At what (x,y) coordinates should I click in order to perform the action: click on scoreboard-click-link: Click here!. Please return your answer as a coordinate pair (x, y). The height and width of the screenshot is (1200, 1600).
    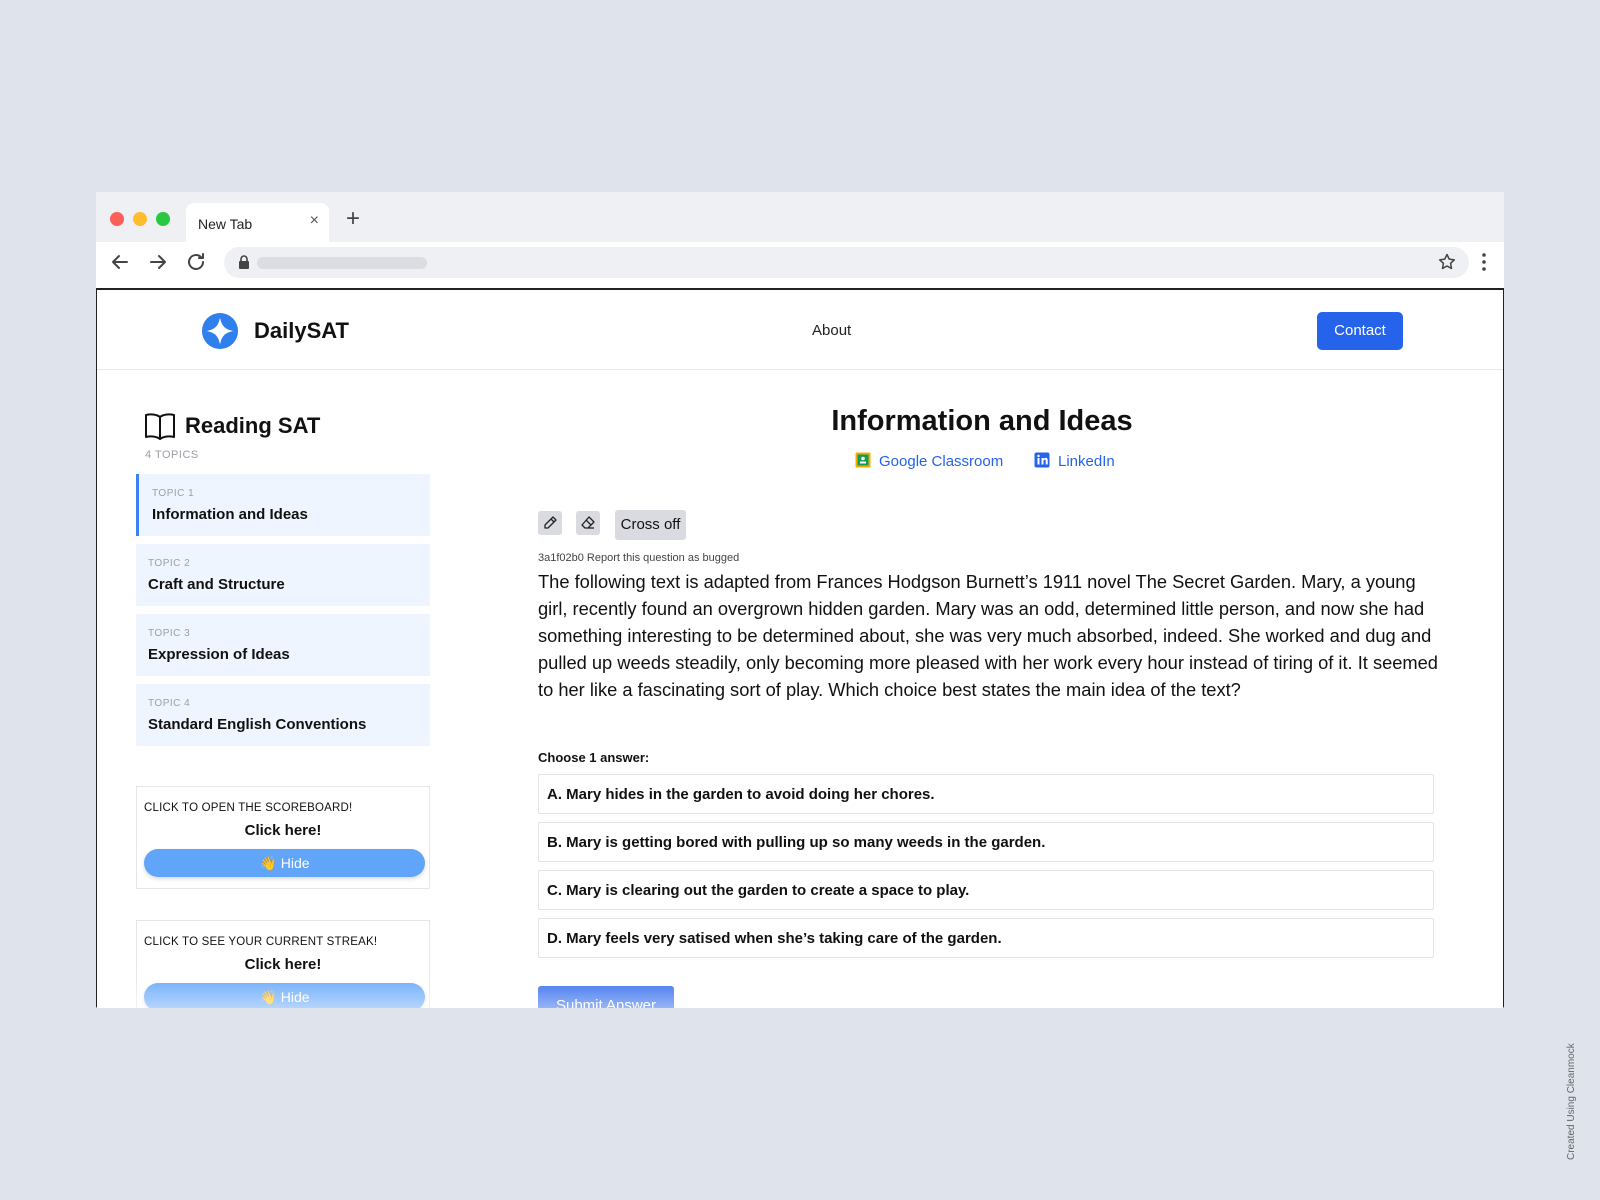
    Looking at the image, I should click on (283, 830).